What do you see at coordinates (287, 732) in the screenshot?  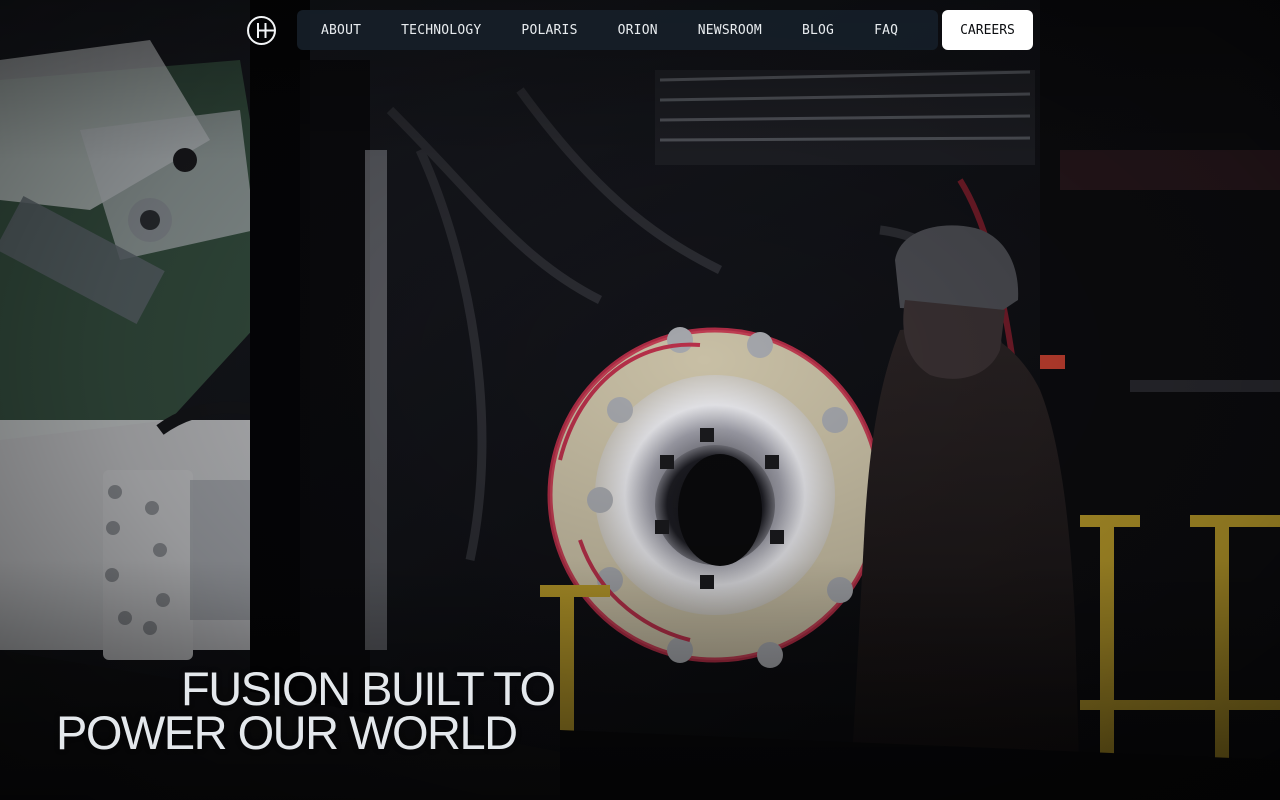 I see `hero-headline-line-2: POWER OUR WORLD` at bounding box center [287, 732].